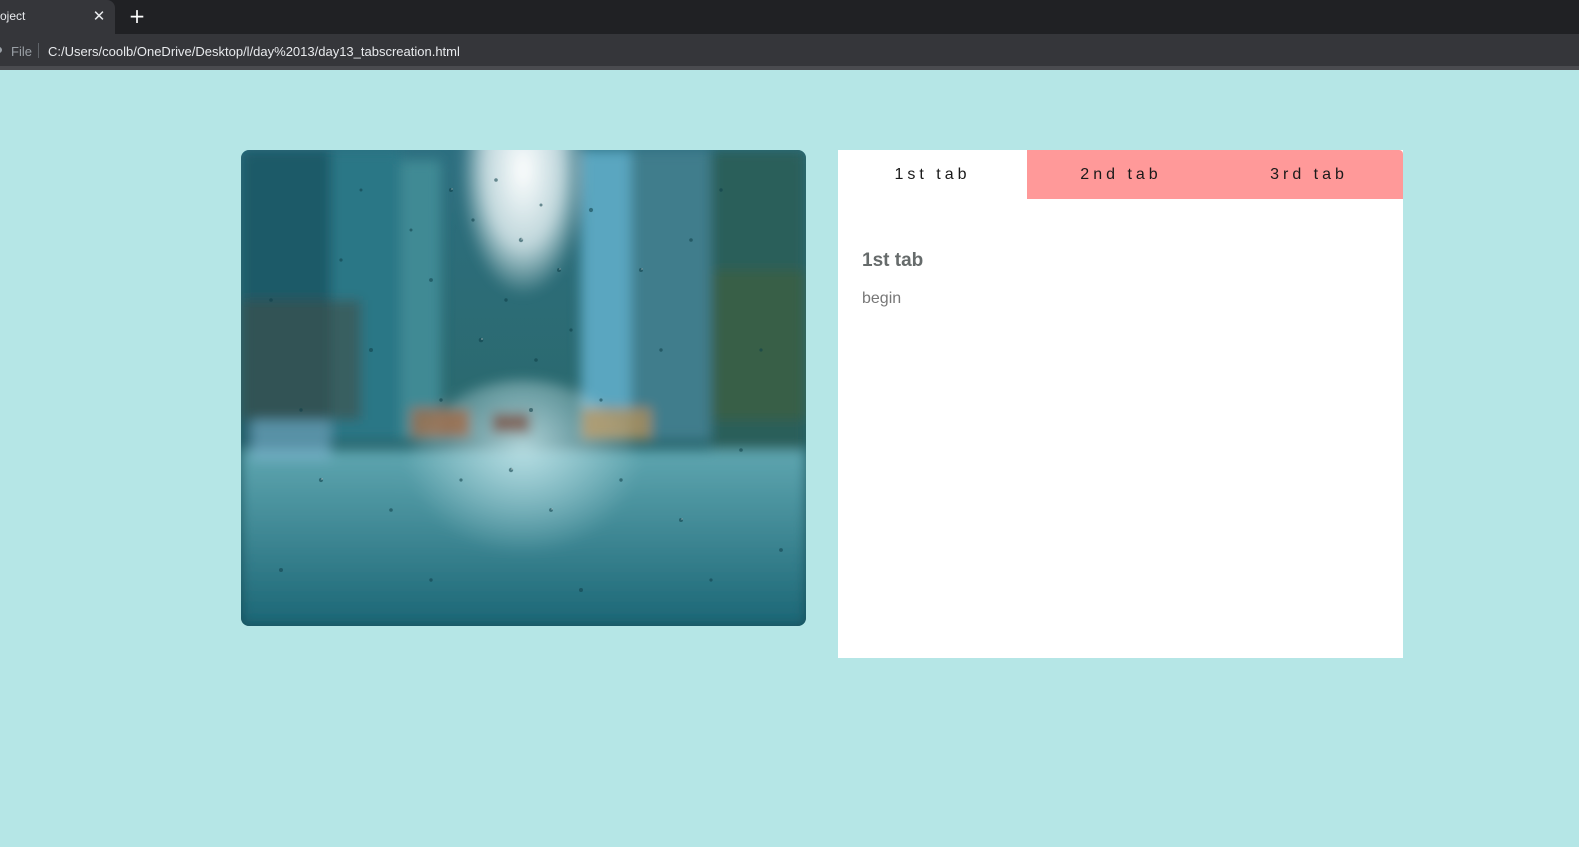 This screenshot has height=847, width=1579. I want to click on browser-tab-title: oject, so click(13, 16).